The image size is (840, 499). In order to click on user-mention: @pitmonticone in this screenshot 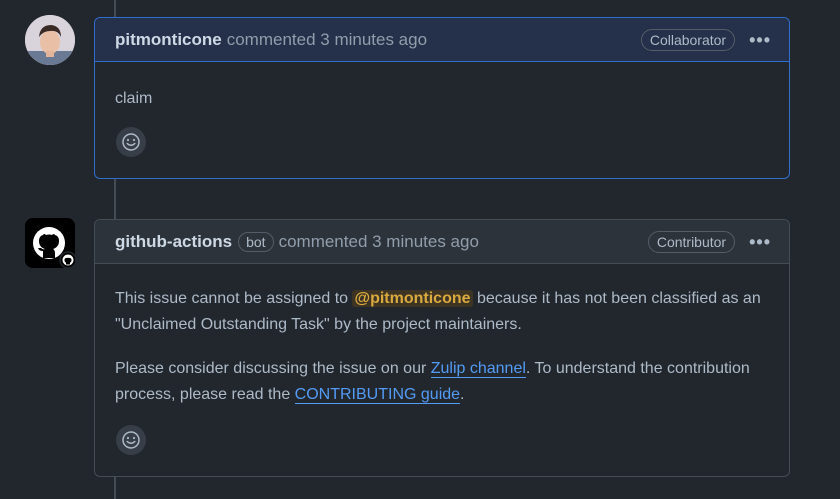, I will do `click(412, 298)`.